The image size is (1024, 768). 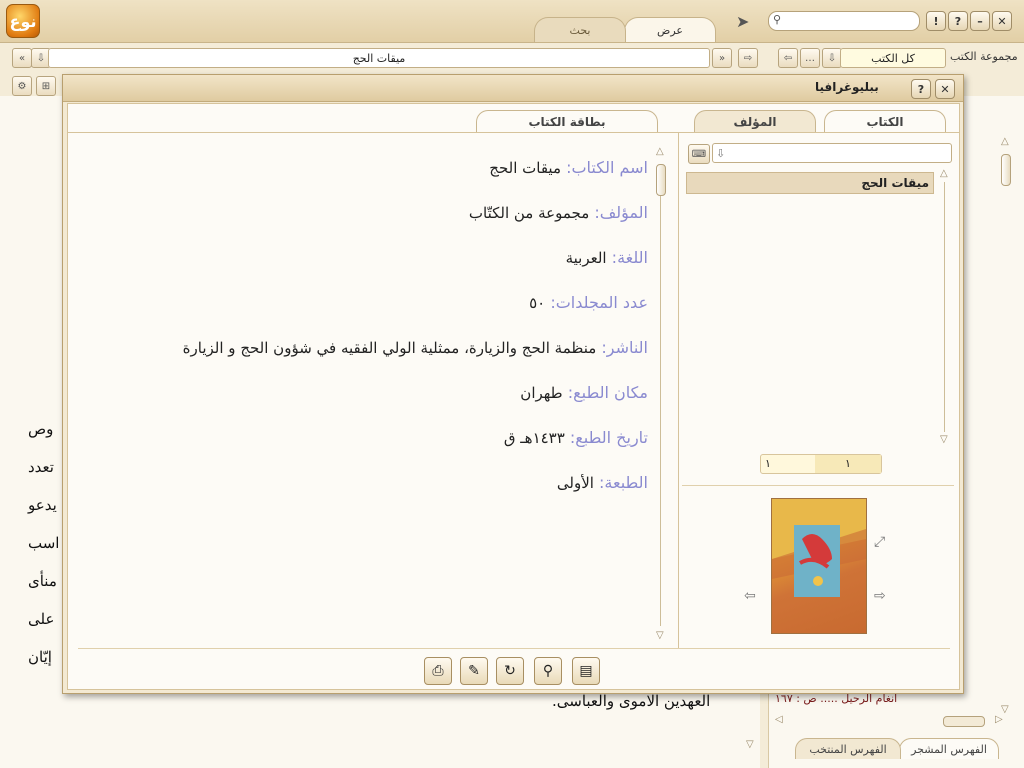 I want to click on search-input: ⚲, so click(x=844, y=21).